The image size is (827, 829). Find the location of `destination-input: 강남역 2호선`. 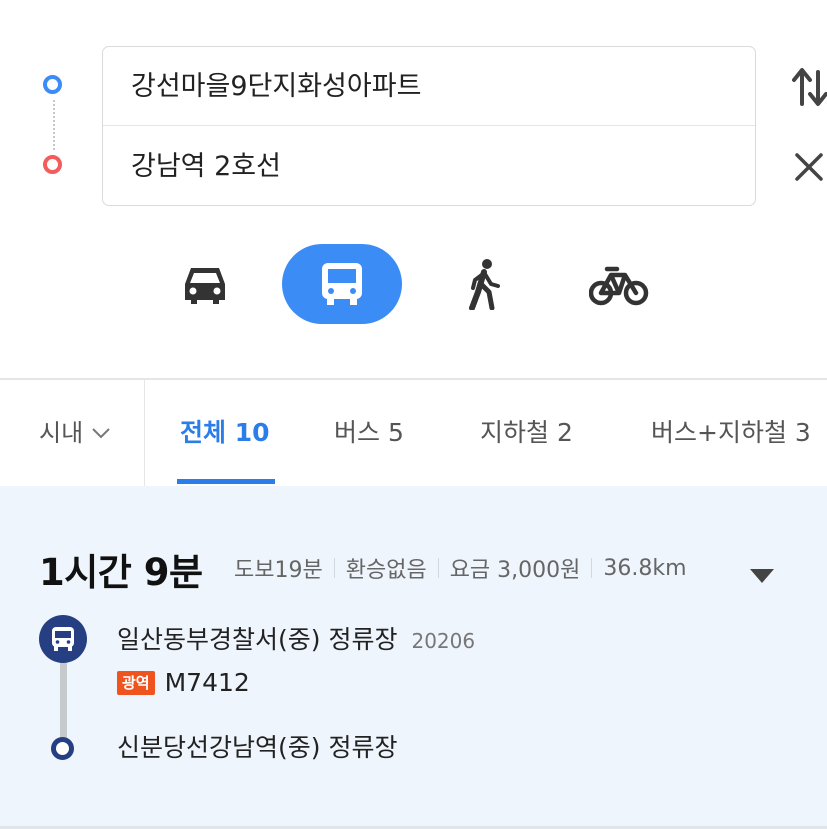

destination-input: 강남역 2호선 is located at coordinates (429, 166).